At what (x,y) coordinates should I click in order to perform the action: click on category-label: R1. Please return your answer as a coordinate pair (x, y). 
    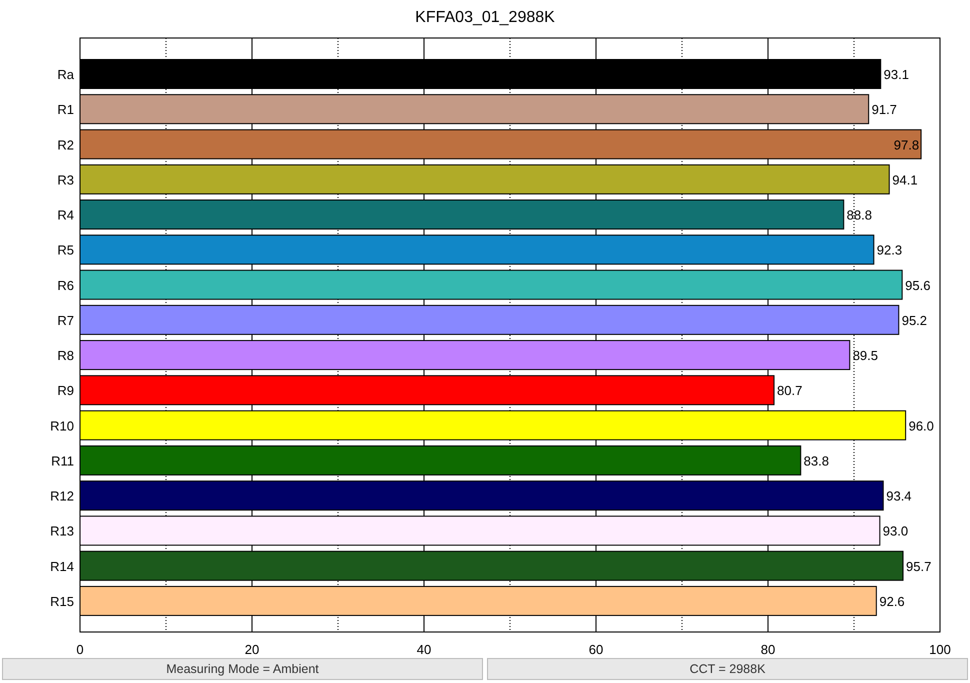
    Looking at the image, I should click on (65, 110).